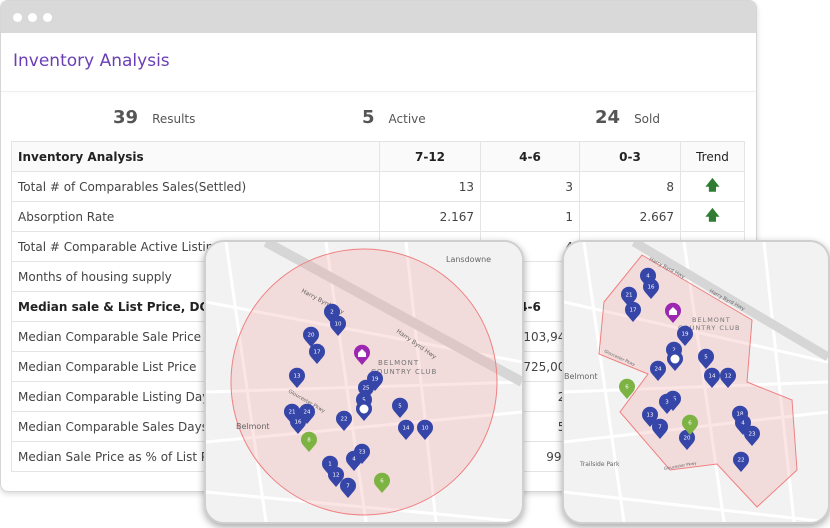 Image resolution: width=830 pixels, height=528 pixels. I want to click on pin-label: 8, so click(309, 441).